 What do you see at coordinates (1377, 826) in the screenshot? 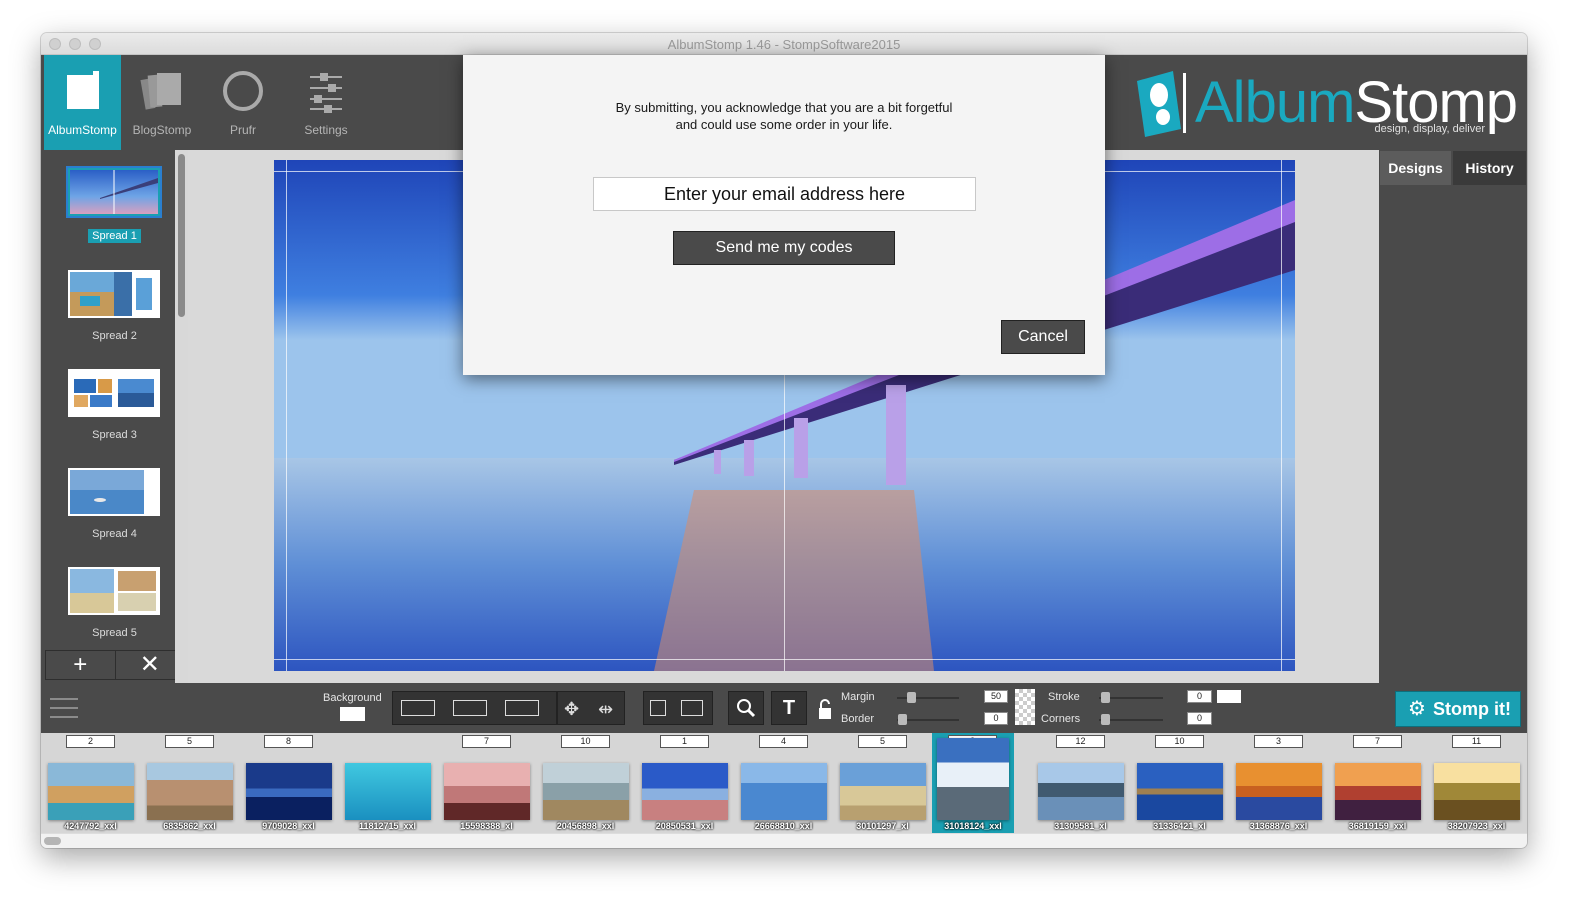
I see `filmstrip-filename: 36819159_xxl` at bounding box center [1377, 826].